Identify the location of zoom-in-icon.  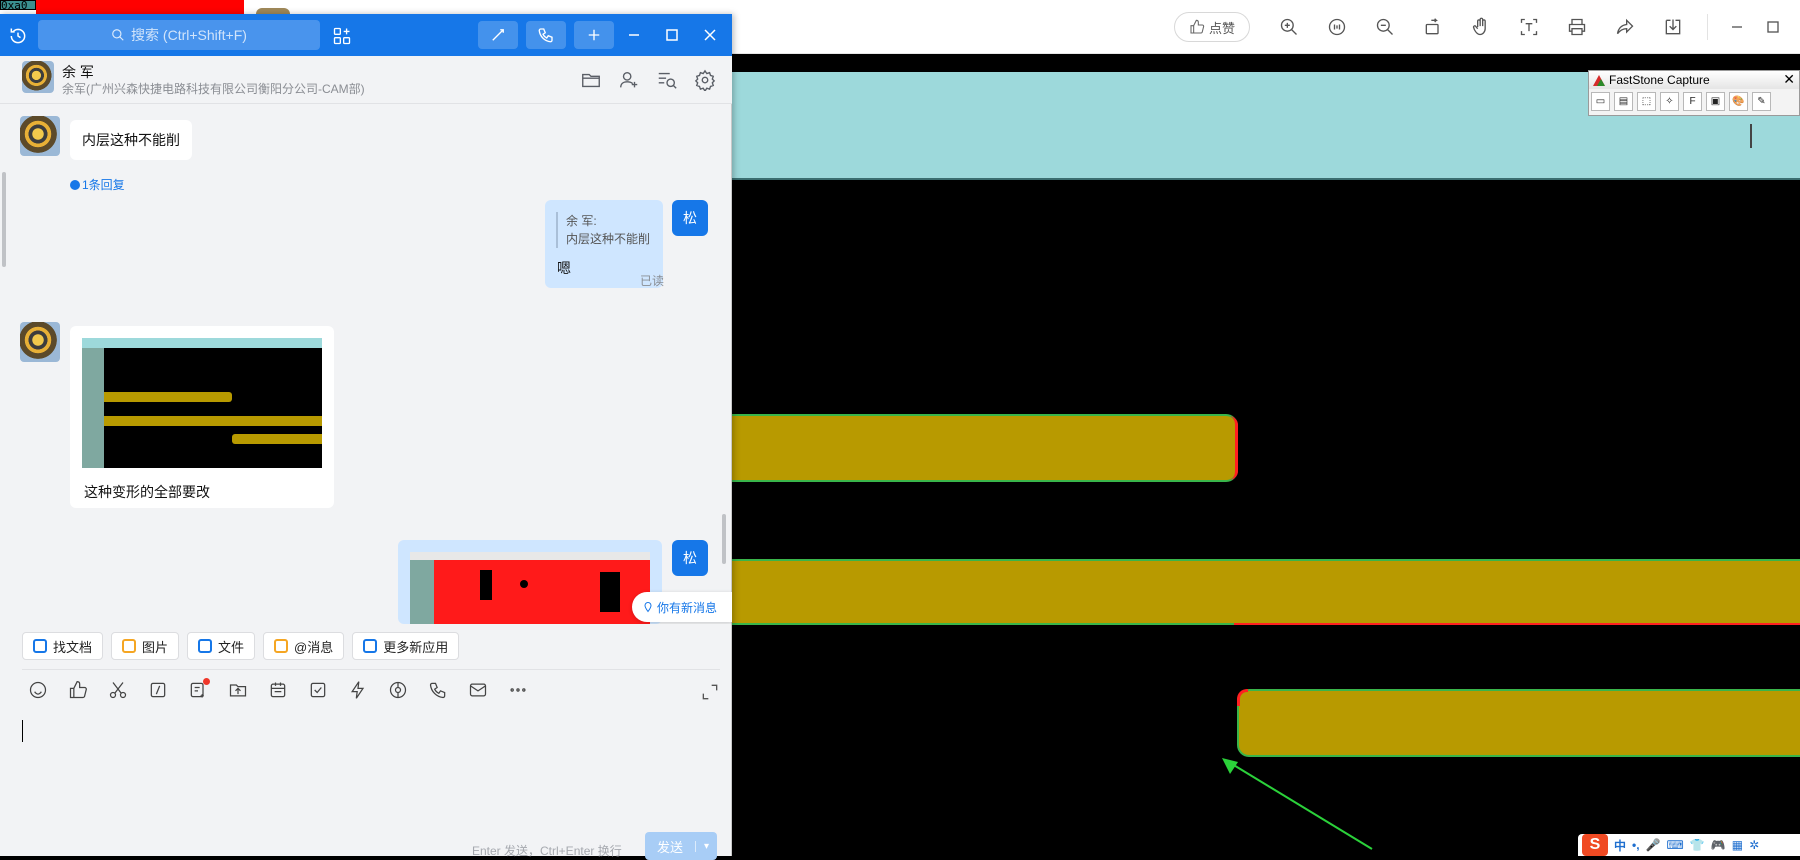
(1289, 27).